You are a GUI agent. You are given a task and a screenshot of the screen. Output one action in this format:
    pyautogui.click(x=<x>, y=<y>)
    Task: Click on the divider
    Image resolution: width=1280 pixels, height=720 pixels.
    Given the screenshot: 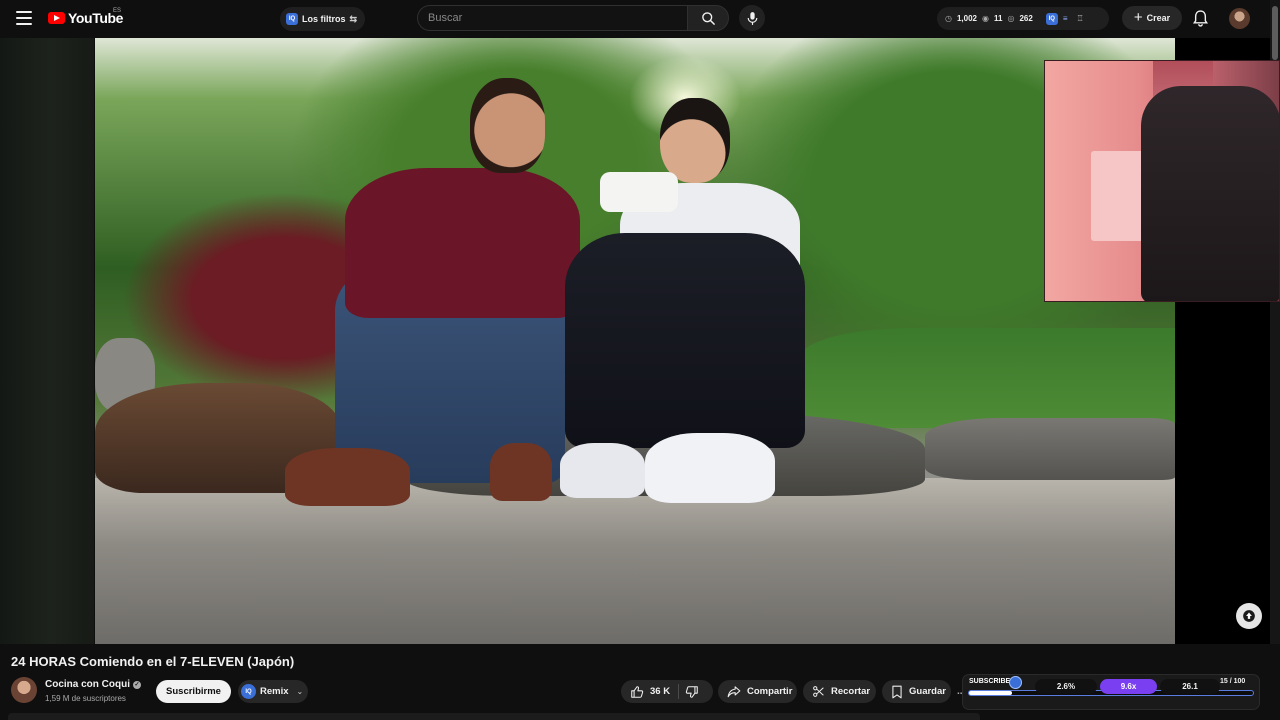 What is the action you would take?
    pyautogui.click(x=679, y=691)
    